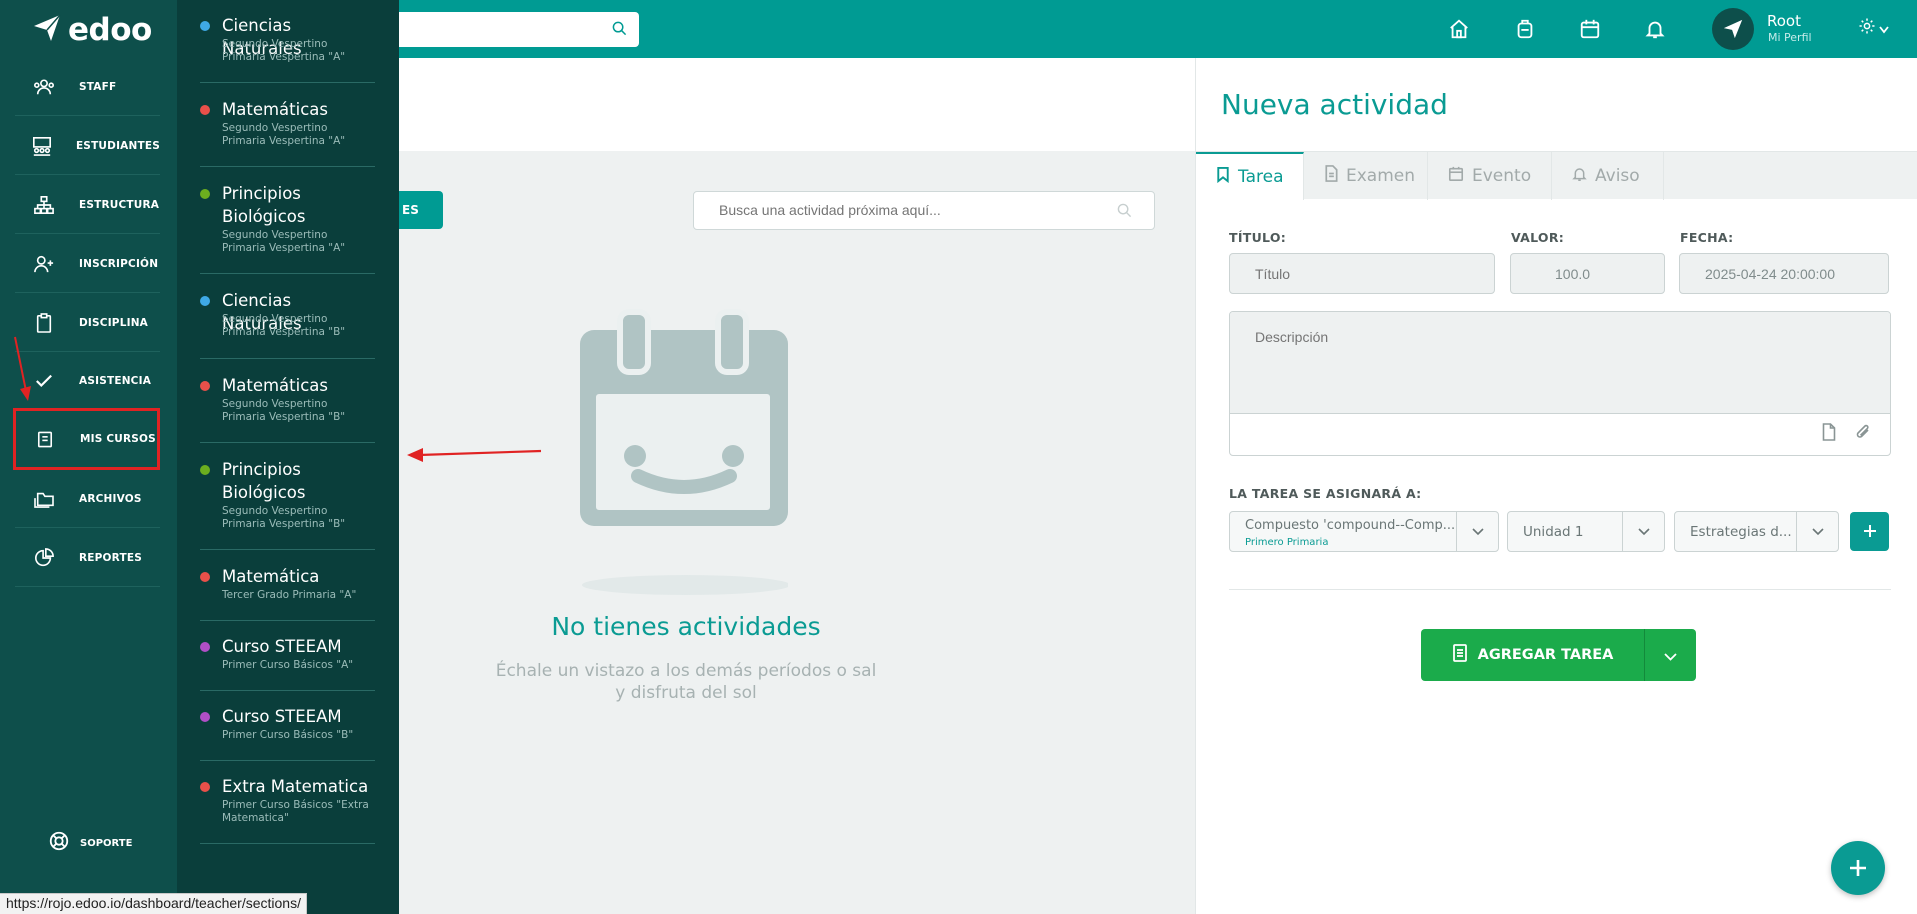  I want to click on activity-search, so click(924, 210).